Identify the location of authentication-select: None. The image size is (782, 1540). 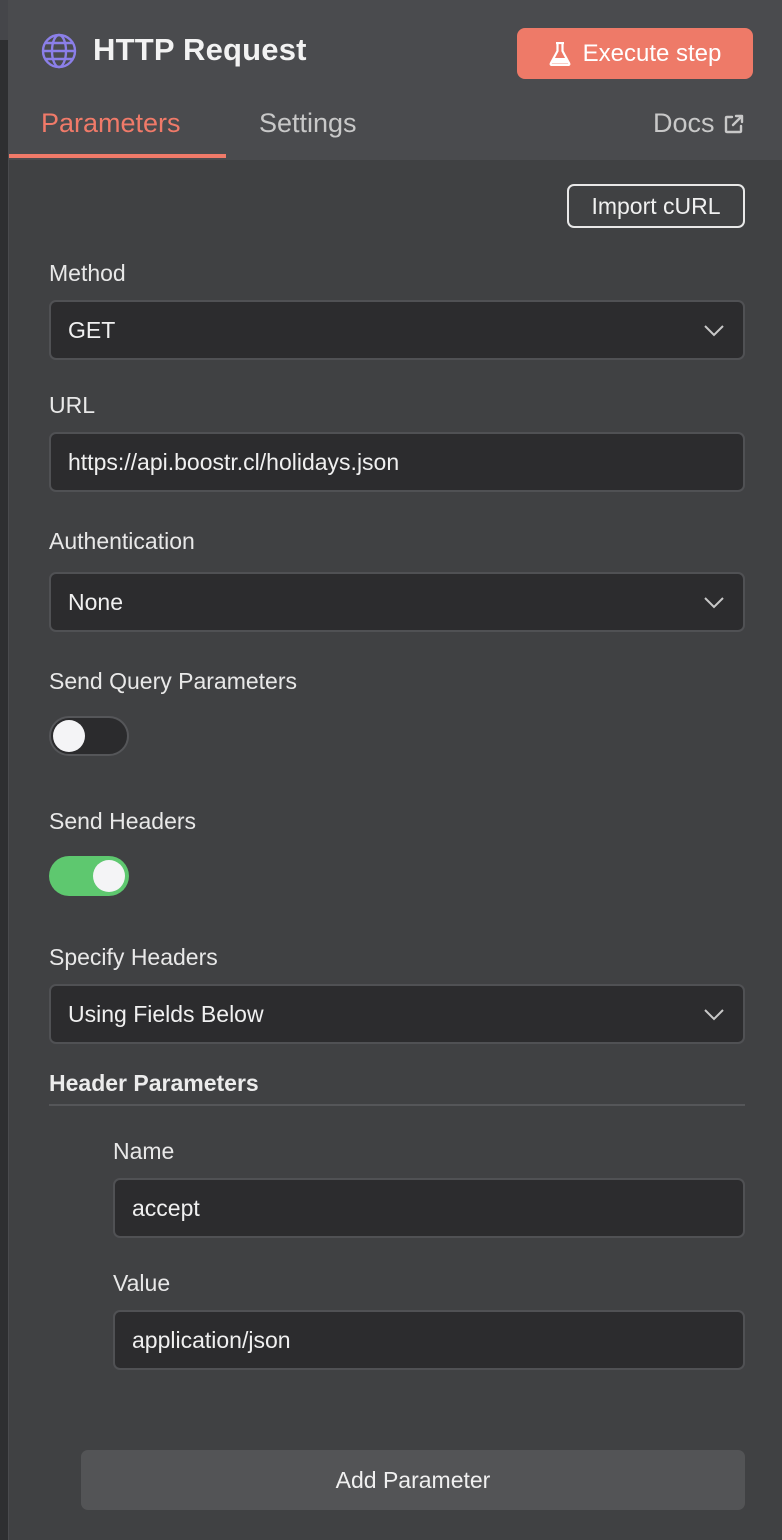
(397, 602).